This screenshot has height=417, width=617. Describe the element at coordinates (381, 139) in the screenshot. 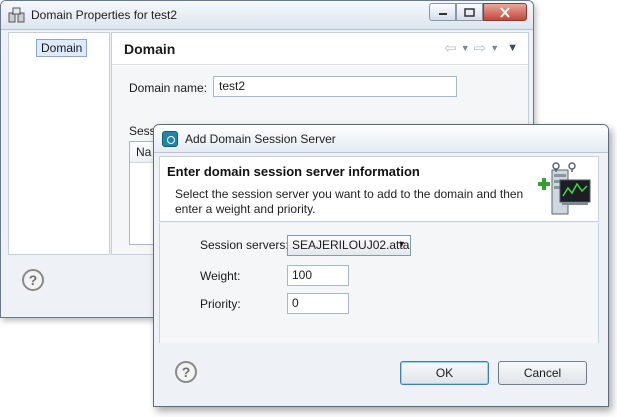

I see `dialog-title-bar: Add Domain Session Server` at that location.